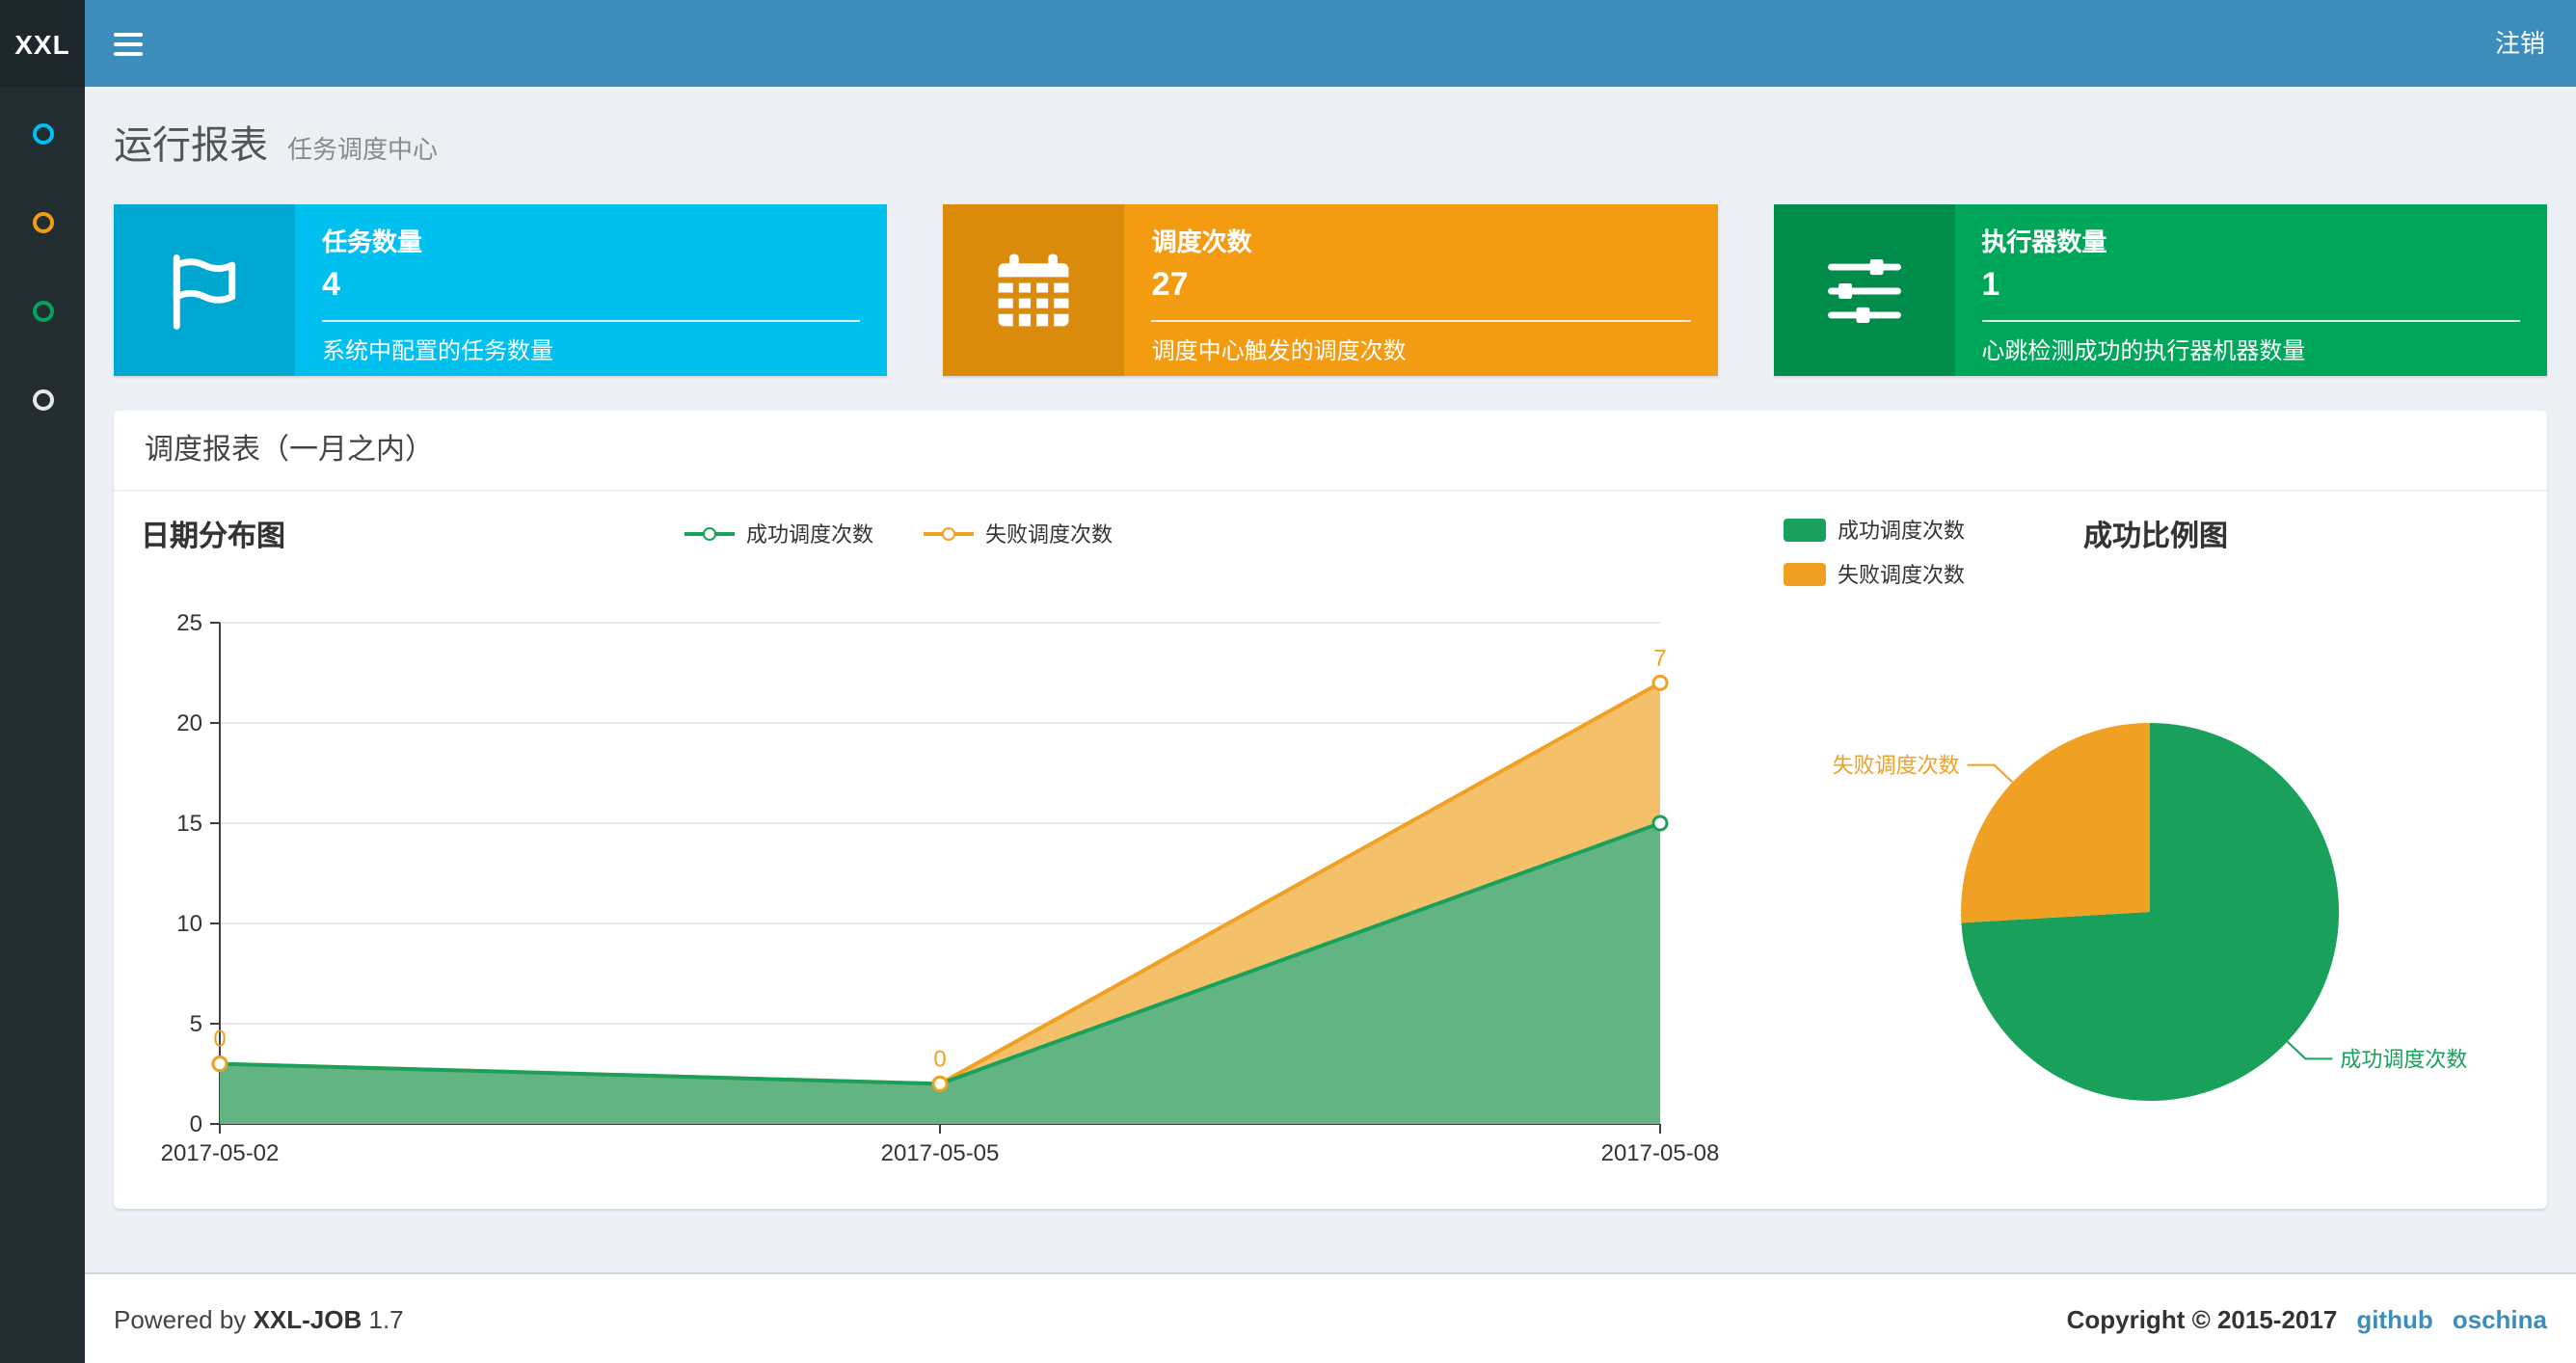  What do you see at coordinates (308, 1318) in the screenshot?
I see `brand-name: XXL-JOB` at bounding box center [308, 1318].